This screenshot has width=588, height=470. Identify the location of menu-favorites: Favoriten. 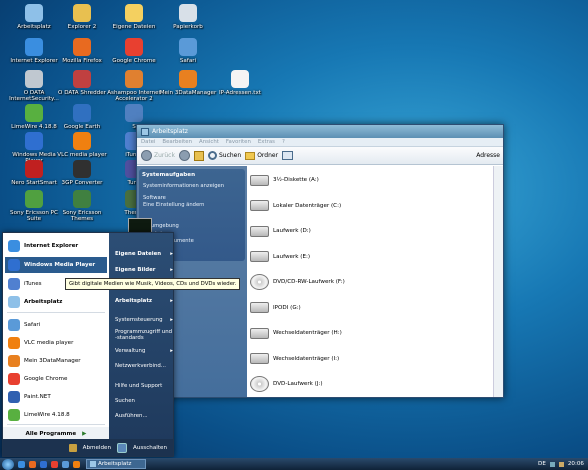
(238, 142).